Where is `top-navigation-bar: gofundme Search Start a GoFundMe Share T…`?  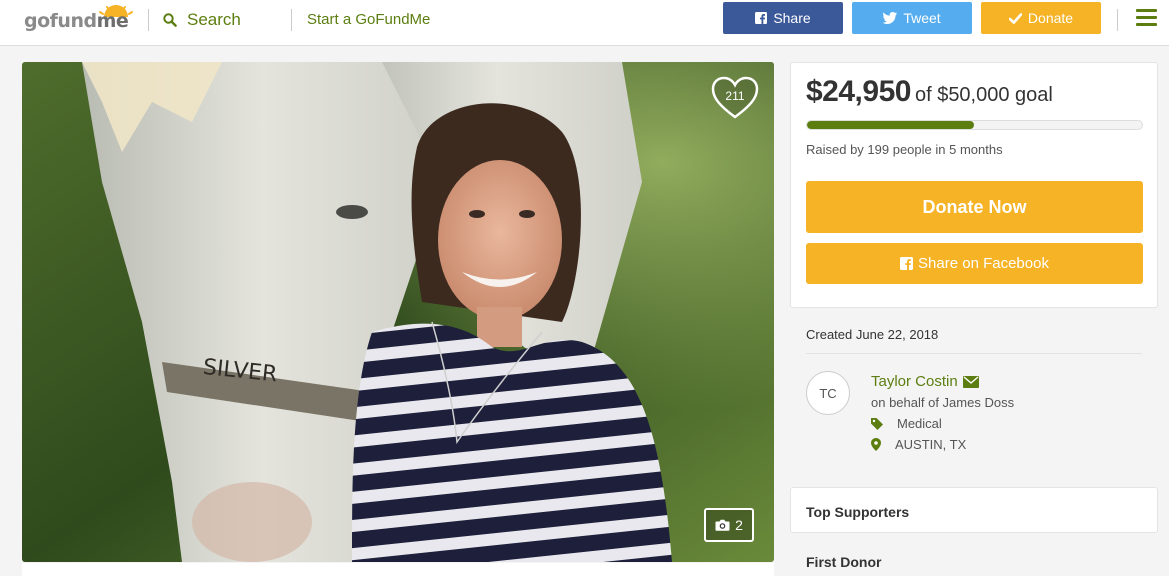
top-navigation-bar: gofundme Search Start a GoFundMe Share T… is located at coordinates (584, 23).